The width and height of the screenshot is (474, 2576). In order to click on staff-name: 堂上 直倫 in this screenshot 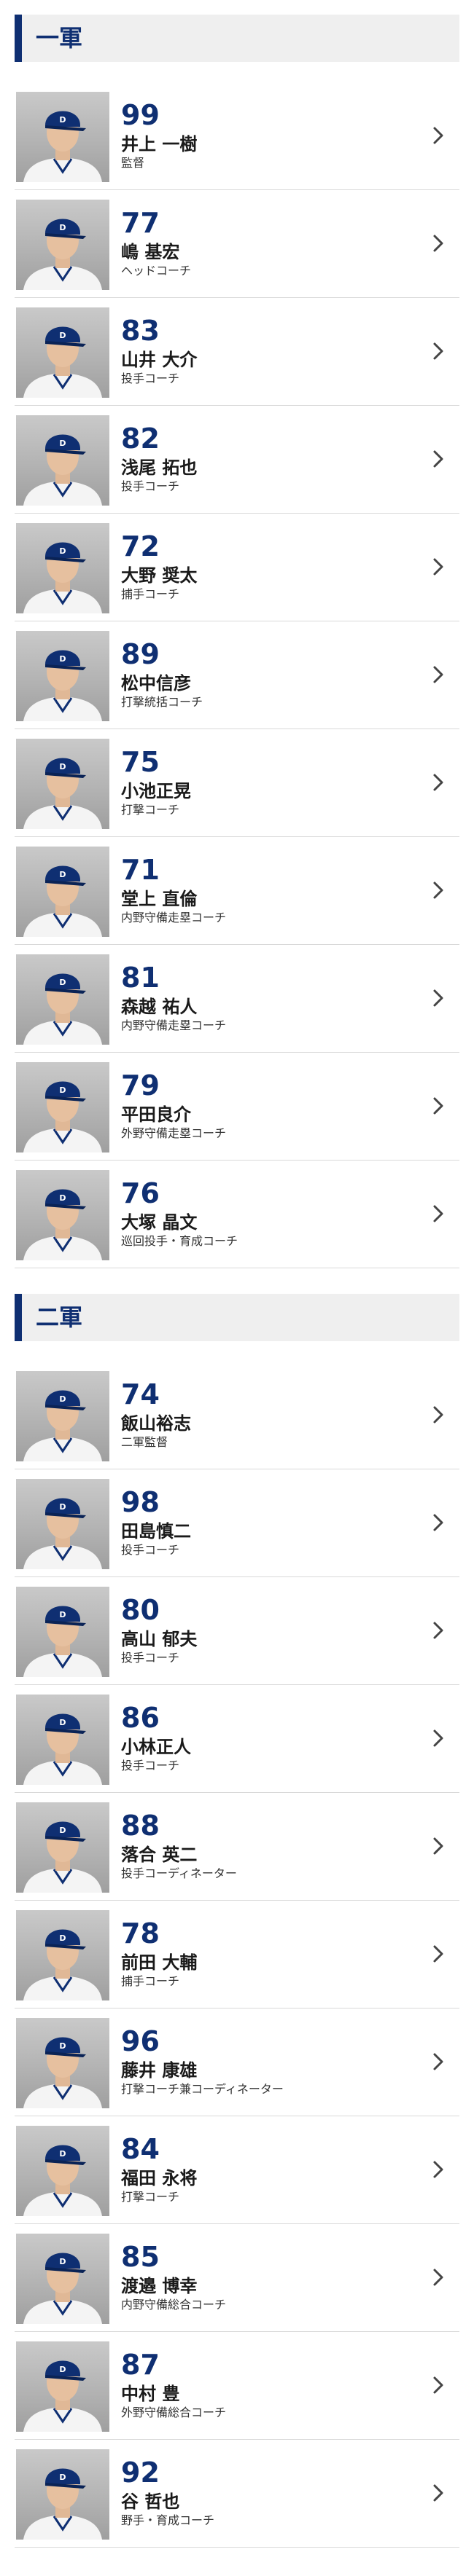, I will do `click(159, 899)`.